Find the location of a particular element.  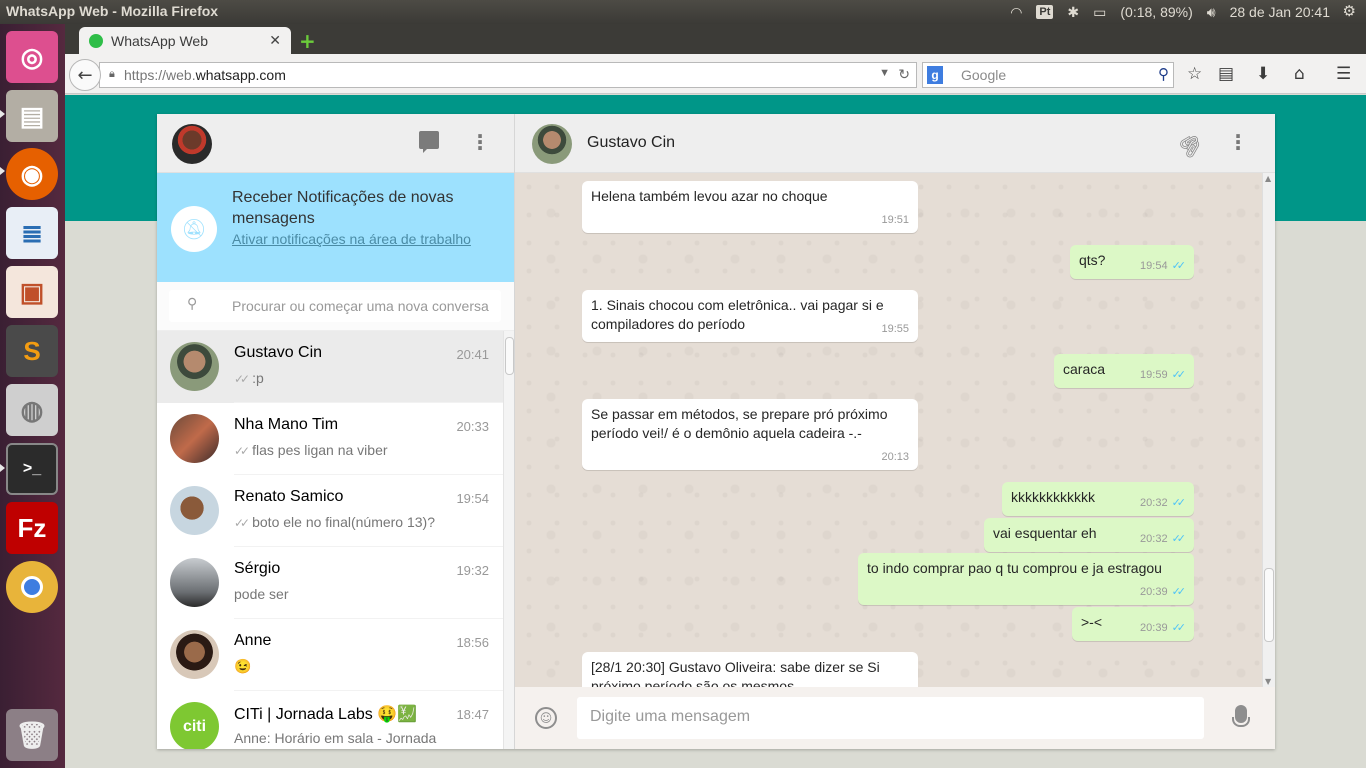

attach-icon: 🖇︎ is located at coordinates (1190, 145).